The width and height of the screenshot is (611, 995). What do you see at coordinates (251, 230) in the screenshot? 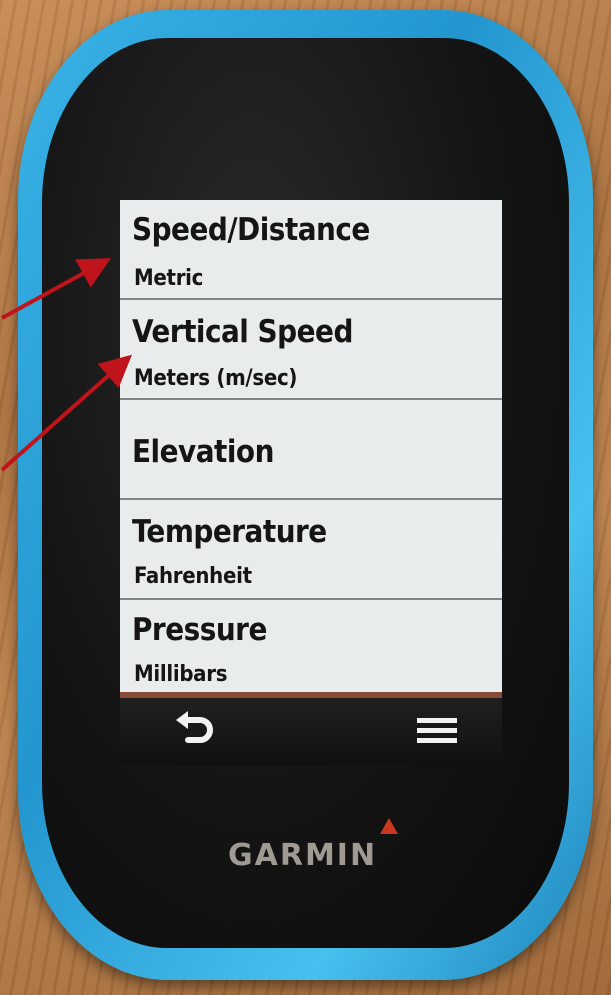
I see `menu-item-title: Speed/Distance` at bounding box center [251, 230].